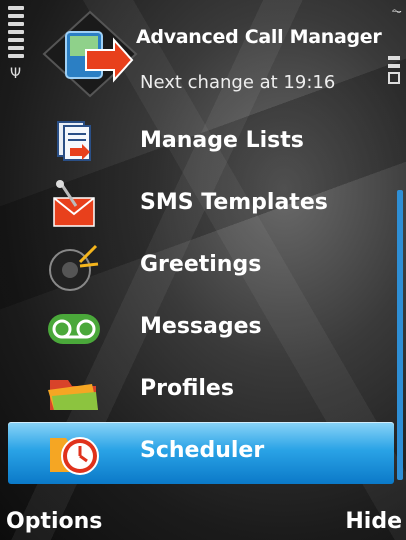 The width and height of the screenshot is (406, 540). Describe the element at coordinates (202, 450) in the screenshot. I see `menu-item-label: Scheduler` at that location.